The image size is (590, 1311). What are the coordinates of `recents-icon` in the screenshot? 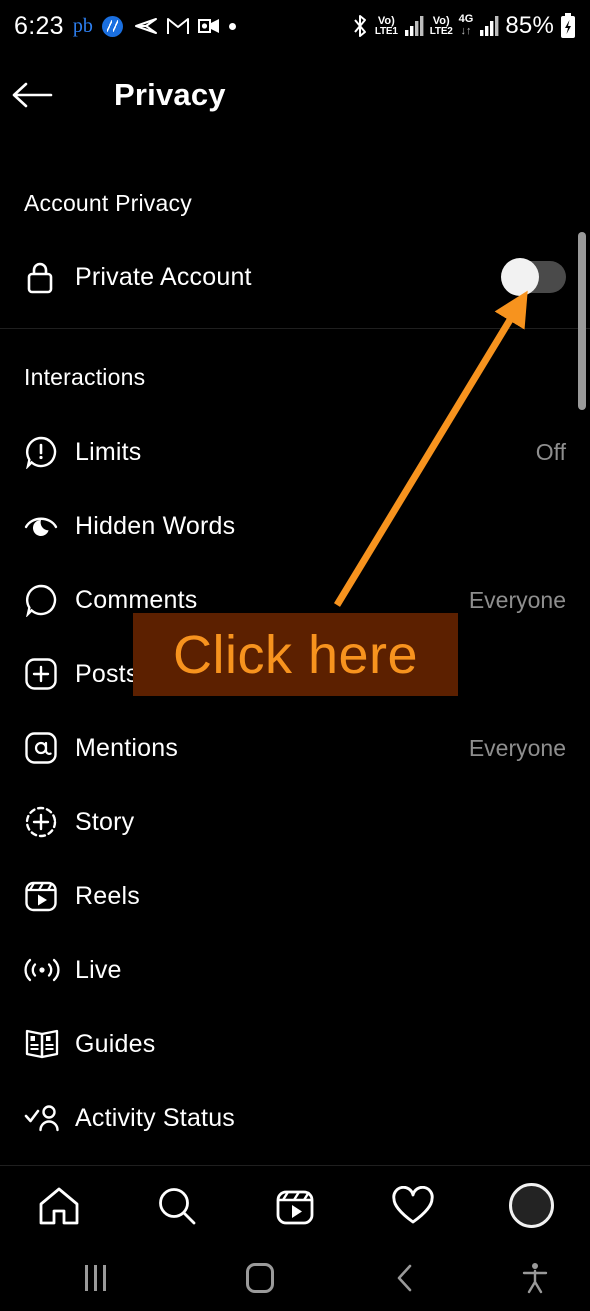 It's located at (95, 1278).